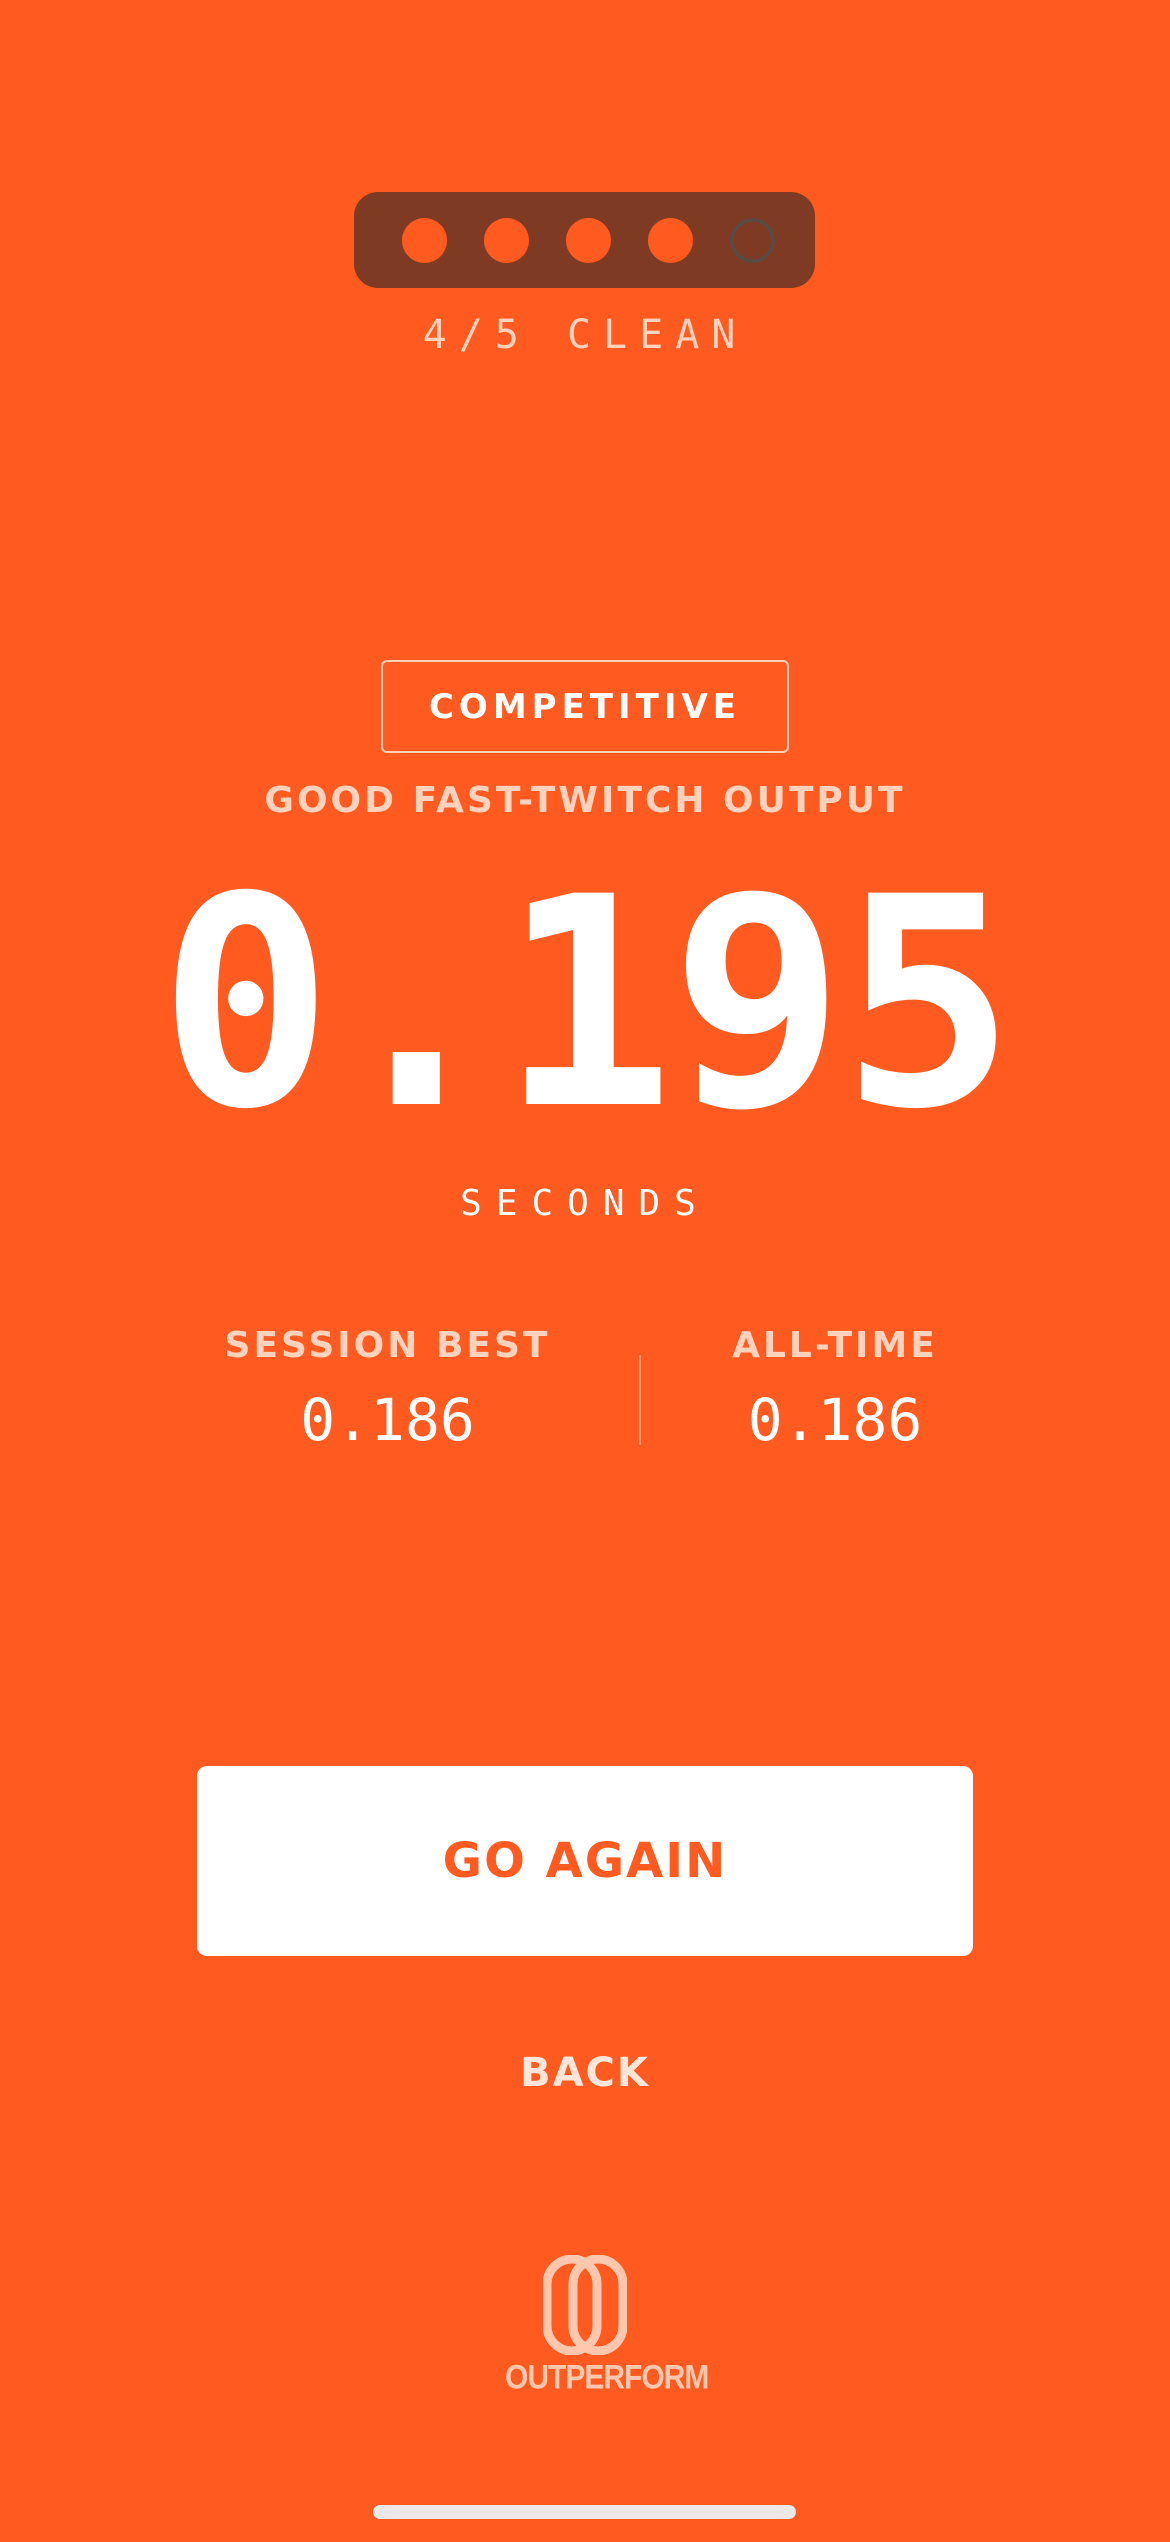 The image size is (1170, 2542). What do you see at coordinates (585, 1203) in the screenshot?
I see `time-unit-label: SECONDS` at bounding box center [585, 1203].